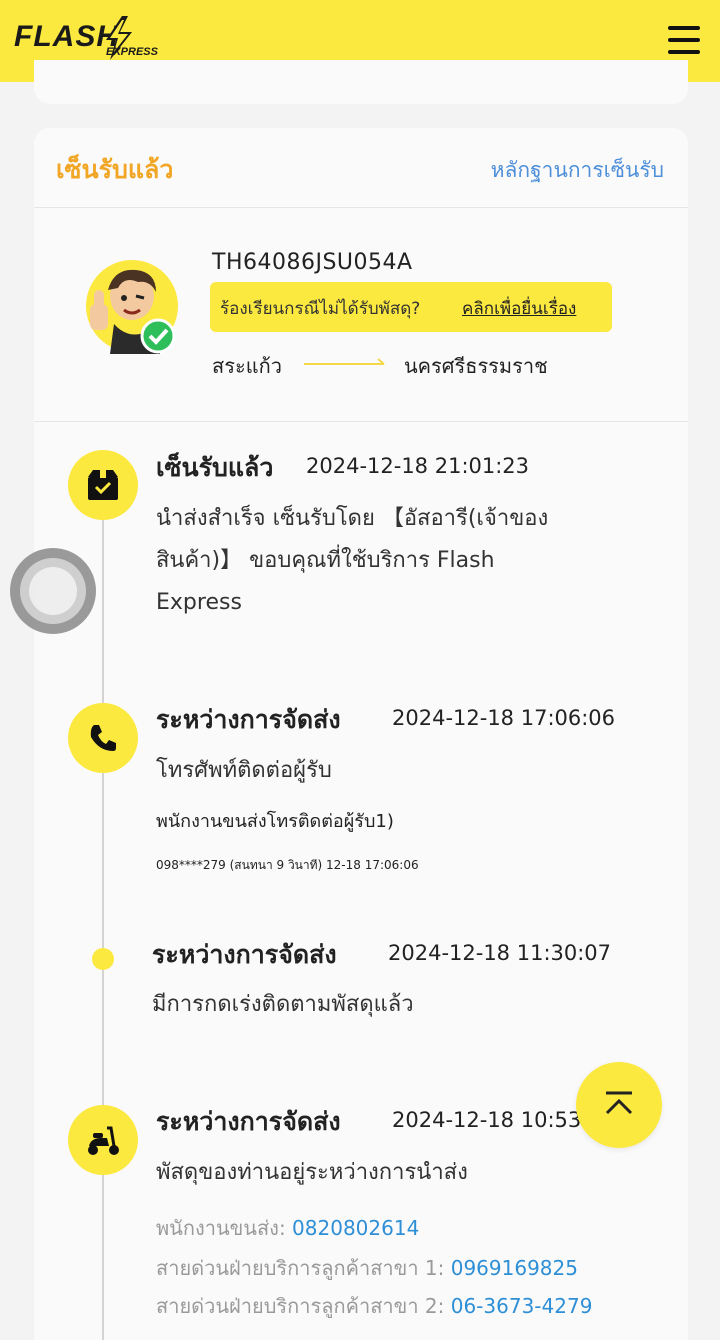  What do you see at coordinates (522, 1306) in the screenshot?
I see `hotline-2-phone-link: 06-3673-4279` at bounding box center [522, 1306].